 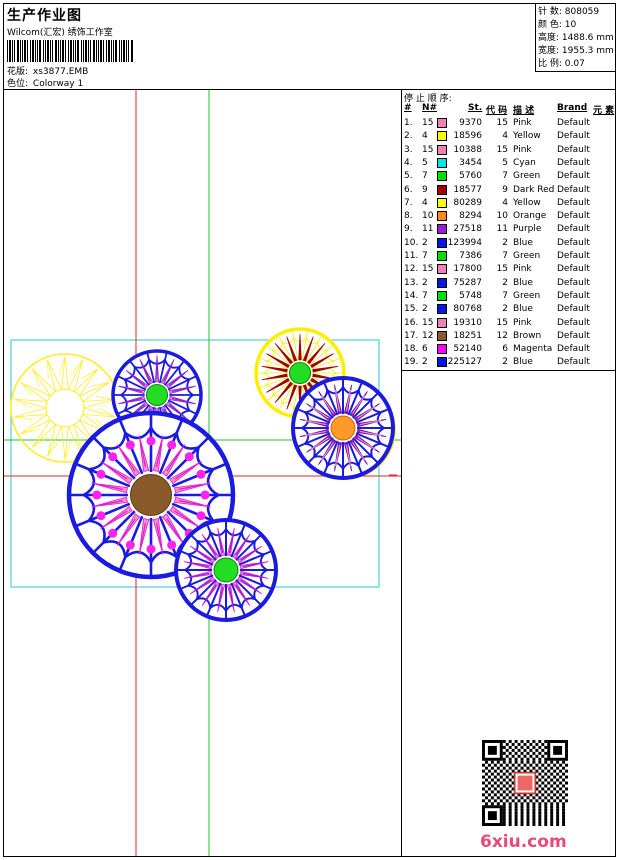 I want to click on barcode-image, so click(x=70, y=51).